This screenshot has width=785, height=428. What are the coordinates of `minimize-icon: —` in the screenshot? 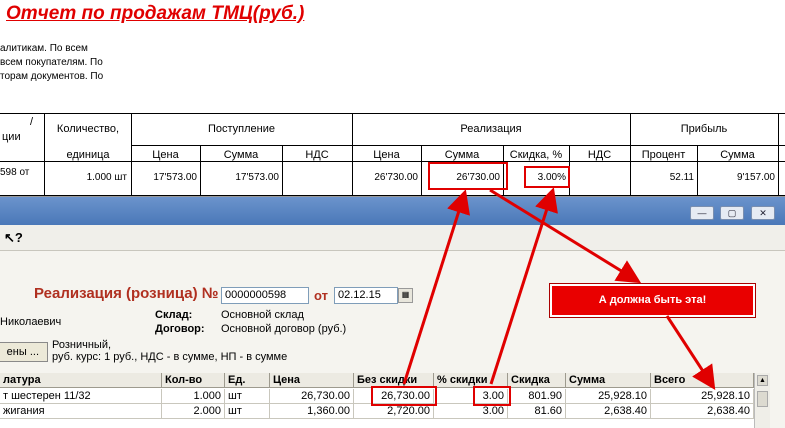 It's located at (702, 213).